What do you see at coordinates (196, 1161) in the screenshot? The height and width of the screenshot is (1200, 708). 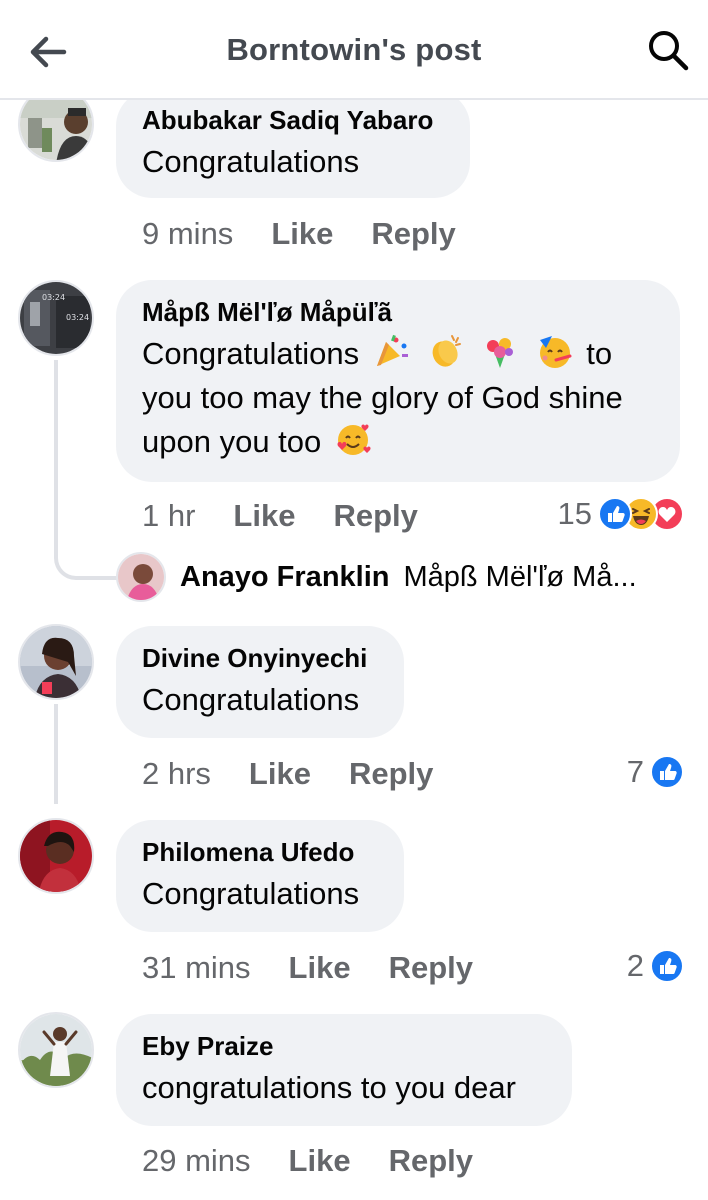 I see `comment-time: 29 mins` at bounding box center [196, 1161].